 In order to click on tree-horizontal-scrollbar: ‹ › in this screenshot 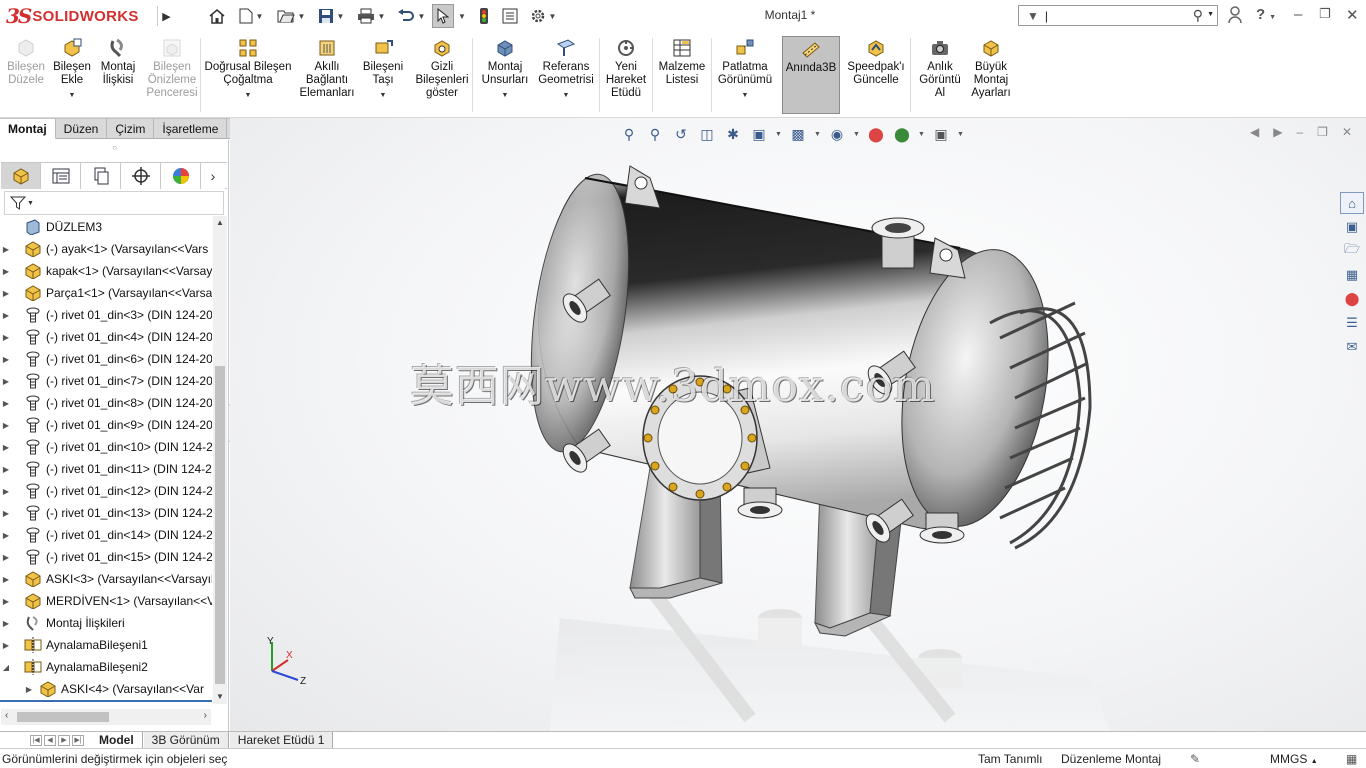, I will do `click(106, 717)`.